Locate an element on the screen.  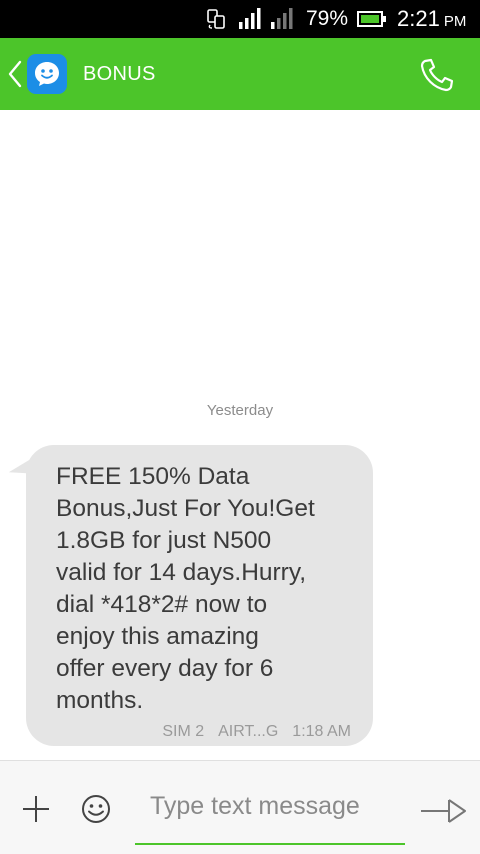
back-button is located at coordinates (15, 74).